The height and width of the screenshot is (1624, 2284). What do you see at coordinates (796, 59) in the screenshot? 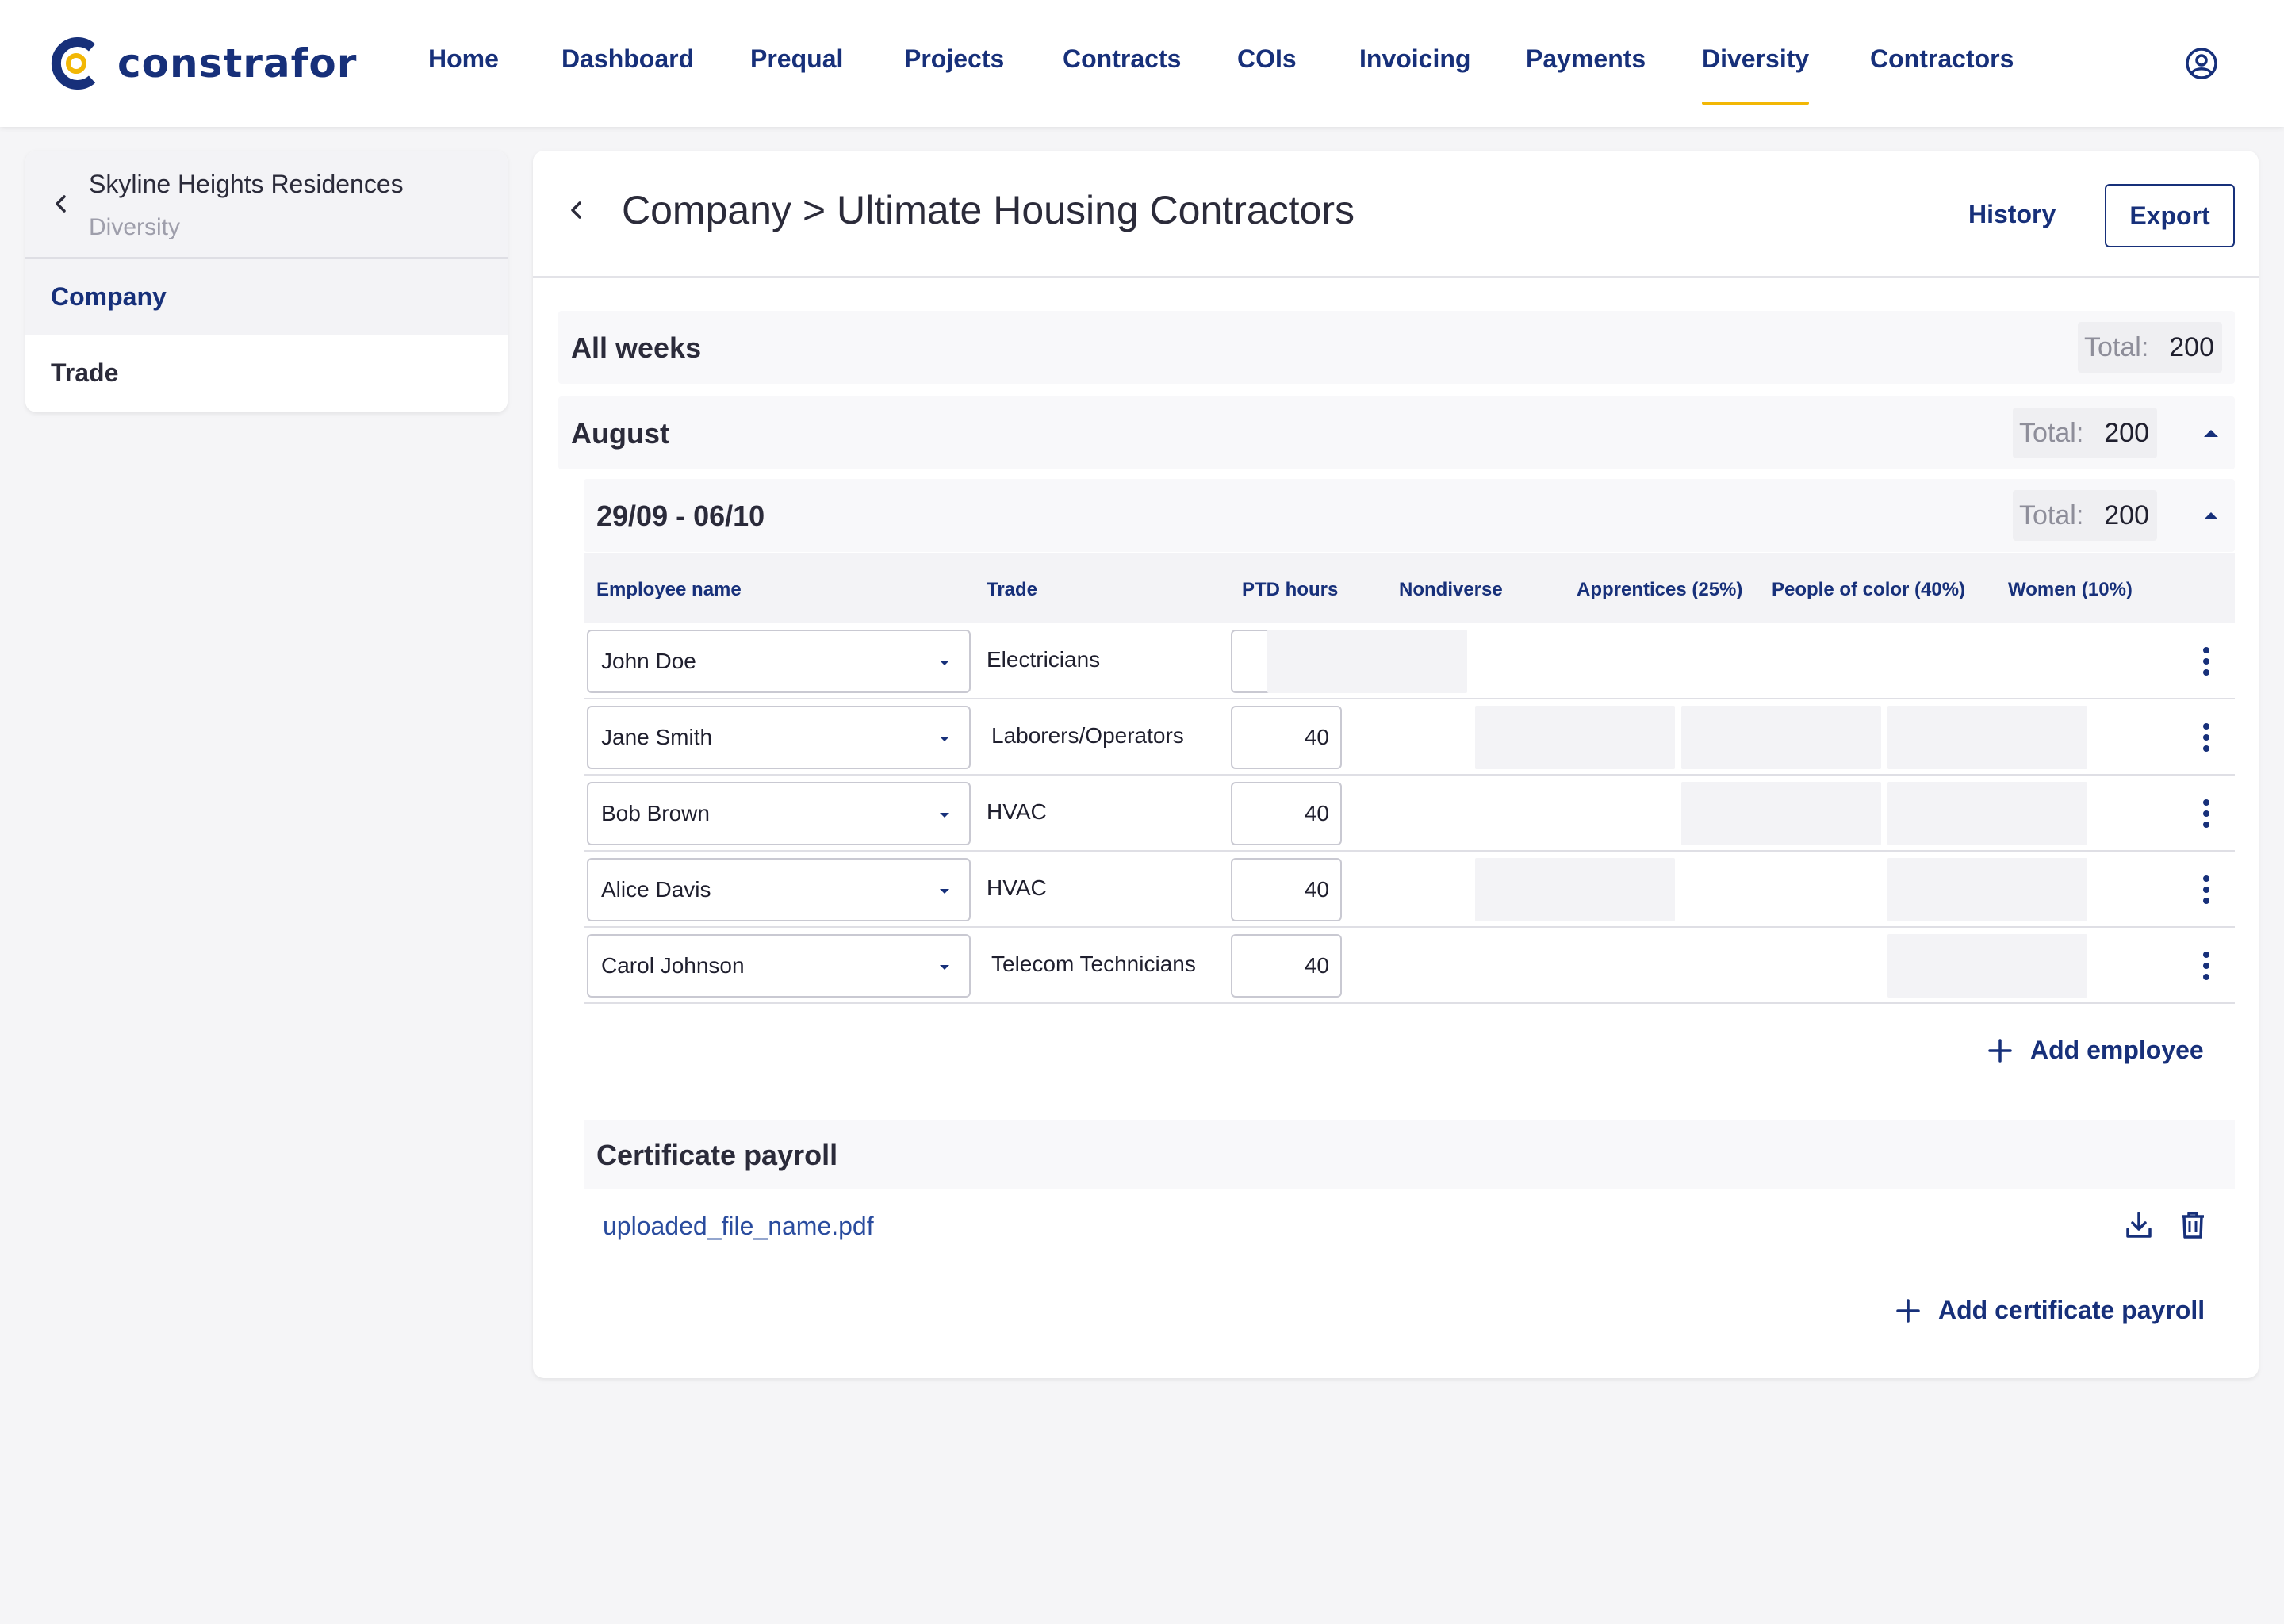
I see `nav-prequal: Prequal` at bounding box center [796, 59].